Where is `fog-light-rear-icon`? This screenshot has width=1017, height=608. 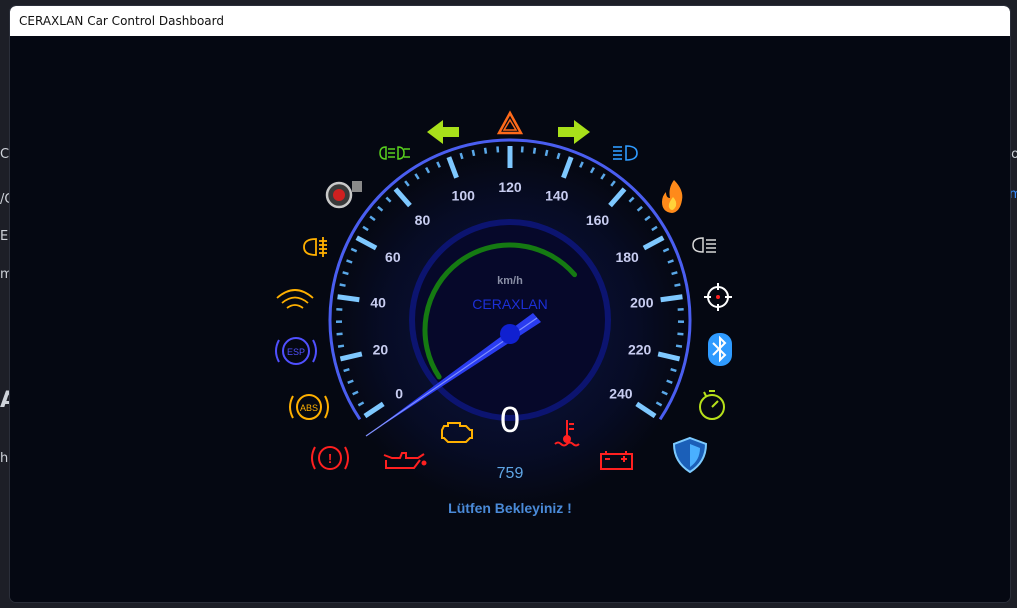
fog-light-rear-icon is located at coordinates (704, 245).